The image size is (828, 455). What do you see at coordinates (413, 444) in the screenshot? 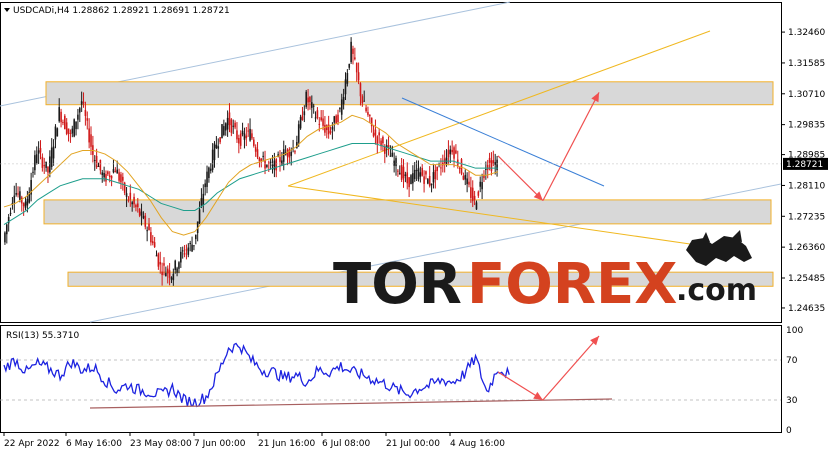
I see `x-tick-label: 21 Jul 00:00` at bounding box center [413, 444].